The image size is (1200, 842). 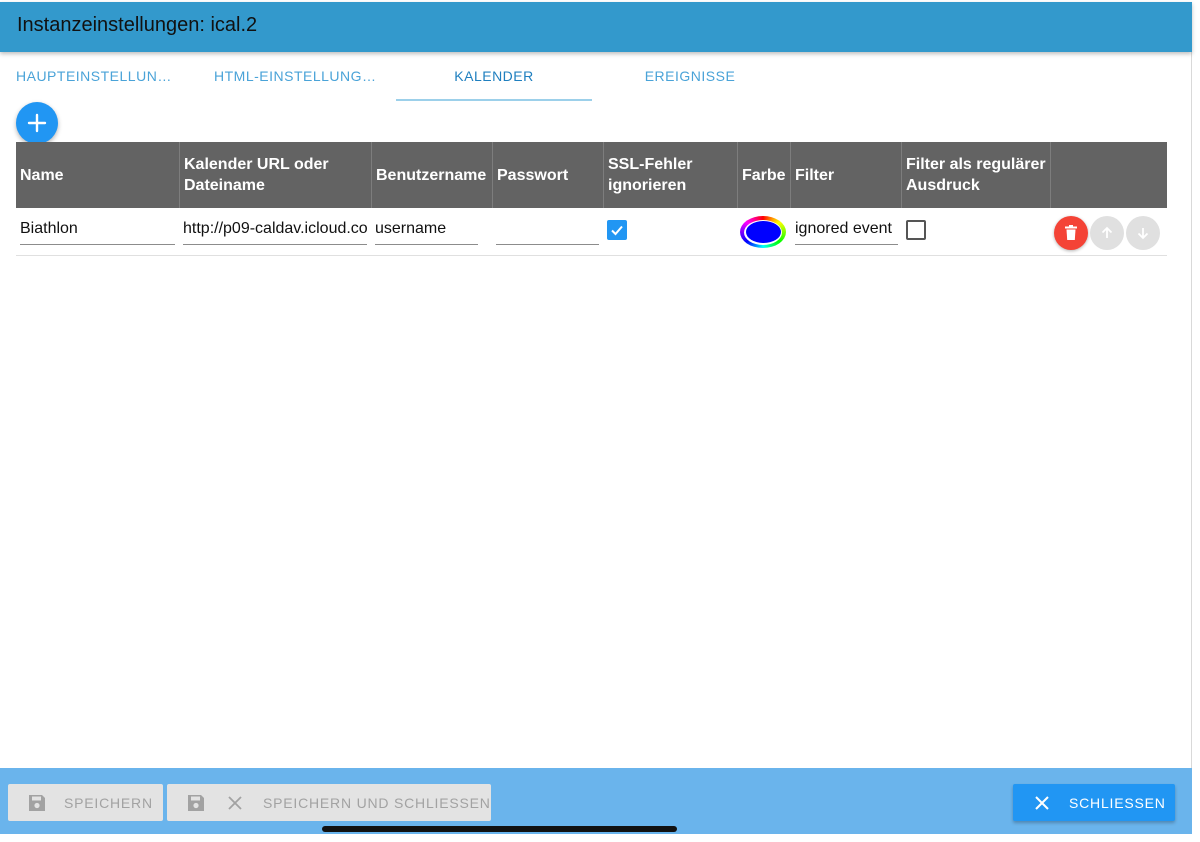 What do you see at coordinates (275, 231) in the screenshot?
I see `url-field: http://p09-caldav.icloud.com` at bounding box center [275, 231].